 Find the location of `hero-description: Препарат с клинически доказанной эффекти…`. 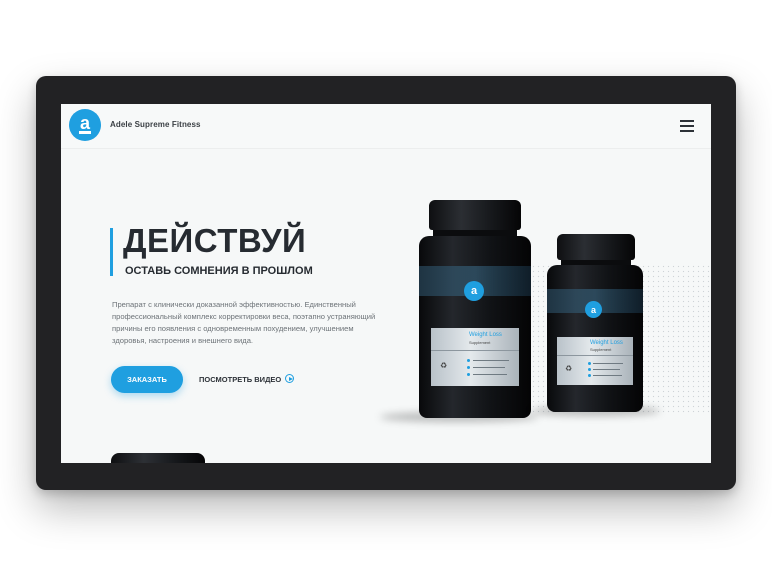

hero-description: Препарат с клинически доказанной эффекти… is located at coordinates (244, 322).